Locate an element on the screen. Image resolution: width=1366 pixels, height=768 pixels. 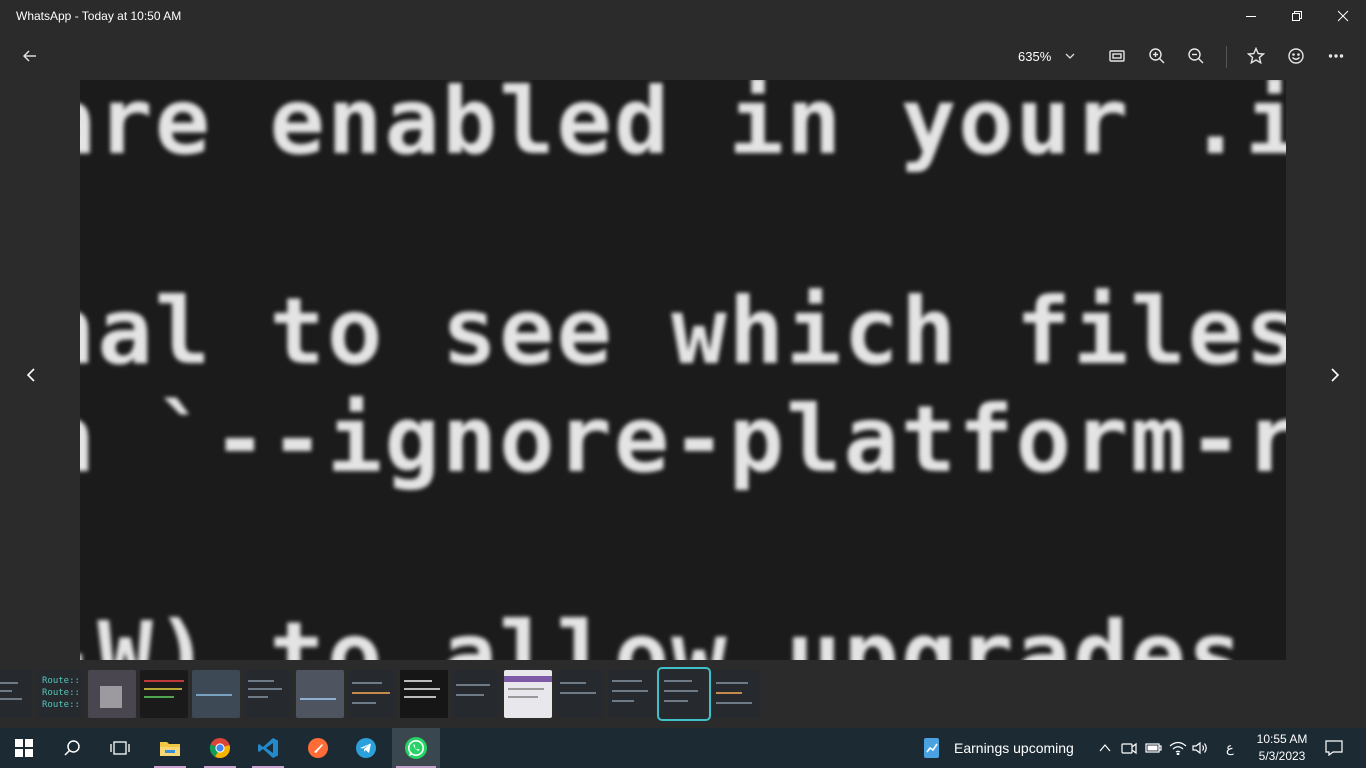
chrome-icon is located at coordinates (219, 748).